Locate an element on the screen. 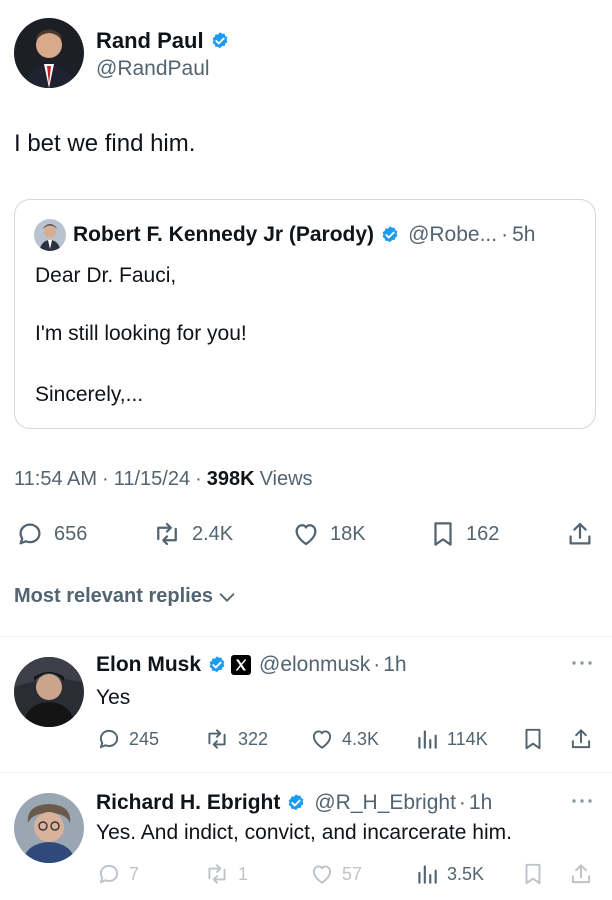 Image resolution: width=612 pixels, height=900 pixels. views-button: 3.5K is located at coordinates (449, 874).